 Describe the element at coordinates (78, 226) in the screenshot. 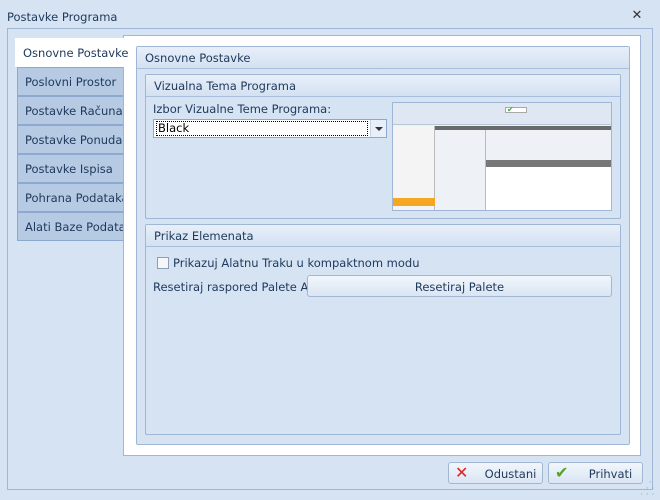

I see `tab-alati-baze-podataka: Alati Baze Podataka` at that location.